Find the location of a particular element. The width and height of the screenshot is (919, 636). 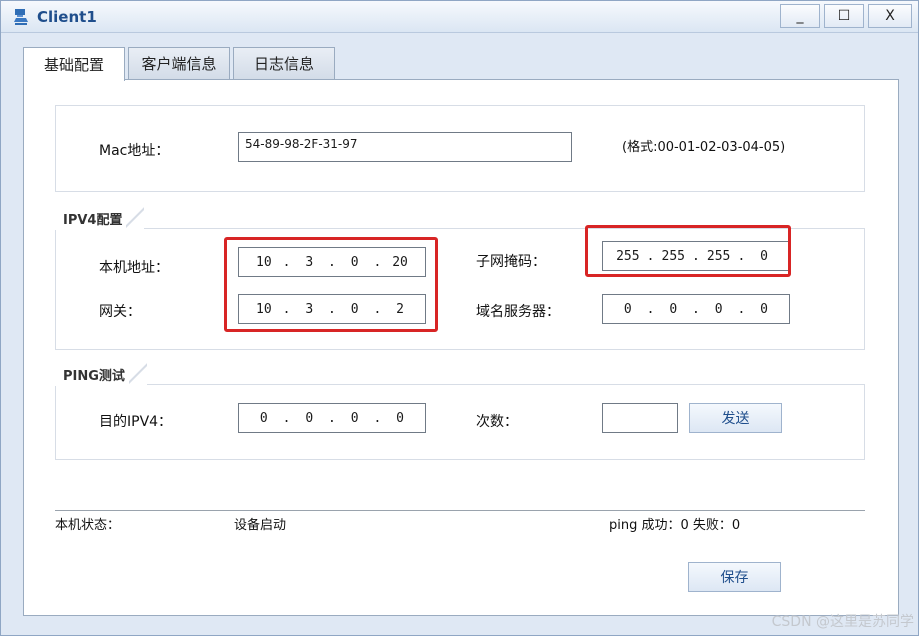

close-button: X is located at coordinates (890, 16).